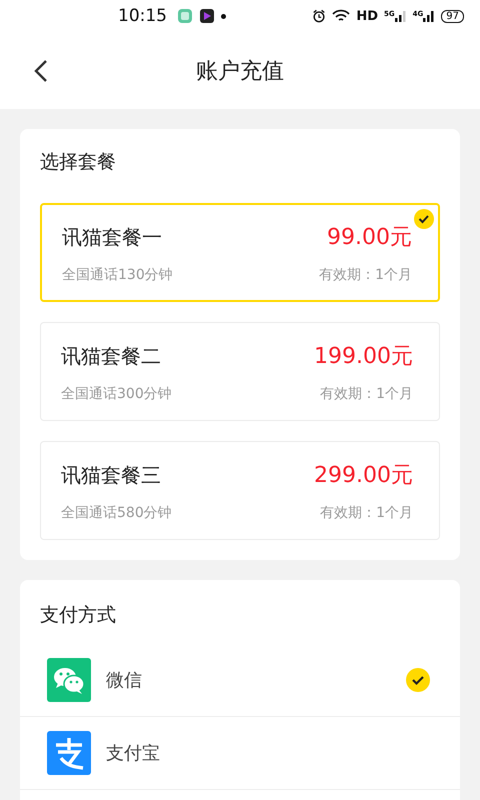 The height and width of the screenshot is (800, 480). Describe the element at coordinates (69, 753) in the screenshot. I see `payment-logo-icon` at that location.